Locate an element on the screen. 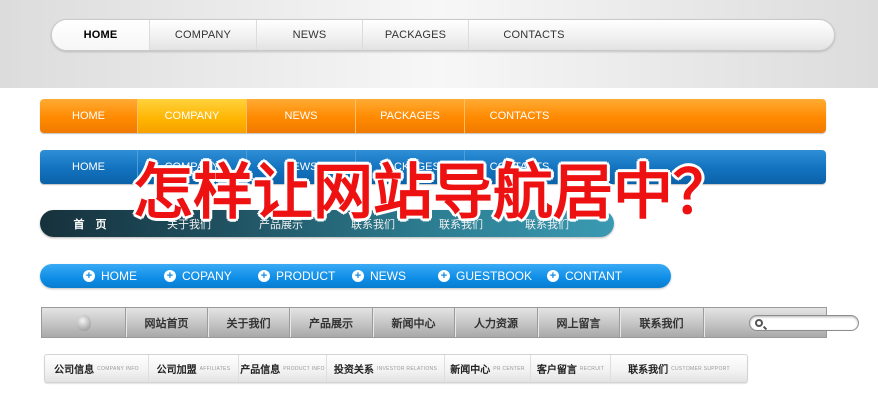  skyblue-nav-news: + NEWS is located at coordinates (379, 276).